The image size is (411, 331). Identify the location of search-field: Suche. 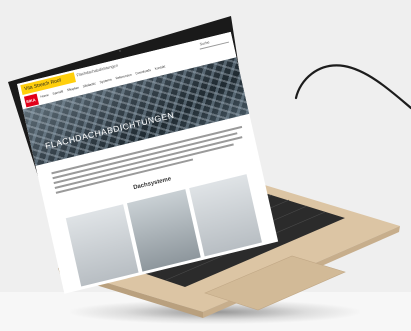
(214, 42).